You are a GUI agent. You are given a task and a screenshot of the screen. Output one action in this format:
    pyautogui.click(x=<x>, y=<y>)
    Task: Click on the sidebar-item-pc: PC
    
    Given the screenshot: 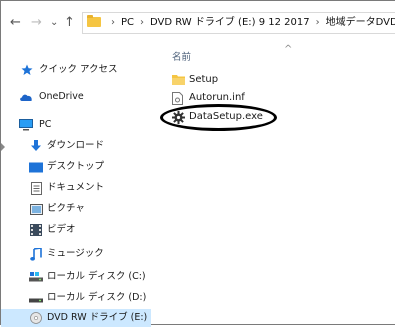 What is the action you would take?
    pyautogui.click(x=76, y=125)
    